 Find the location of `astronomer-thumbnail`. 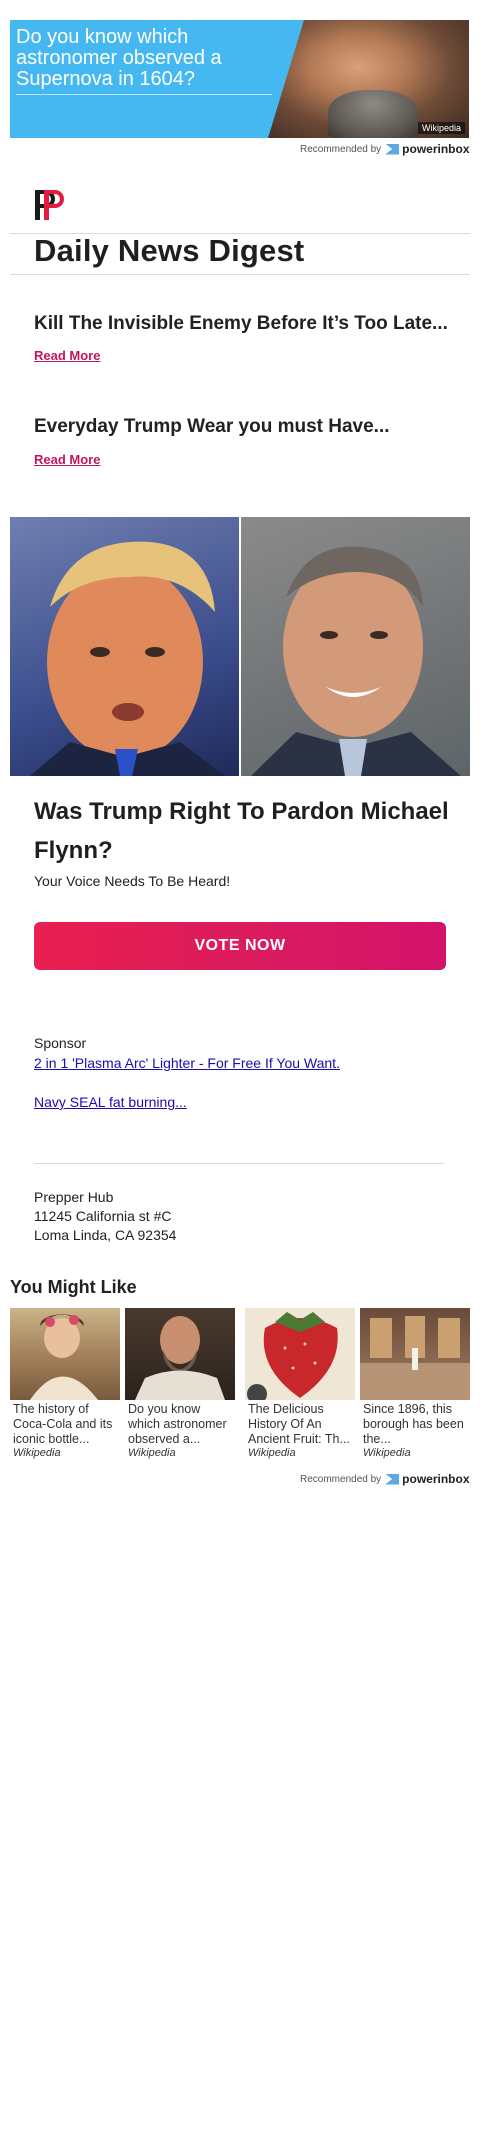

astronomer-thumbnail is located at coordinates (180, 1354).